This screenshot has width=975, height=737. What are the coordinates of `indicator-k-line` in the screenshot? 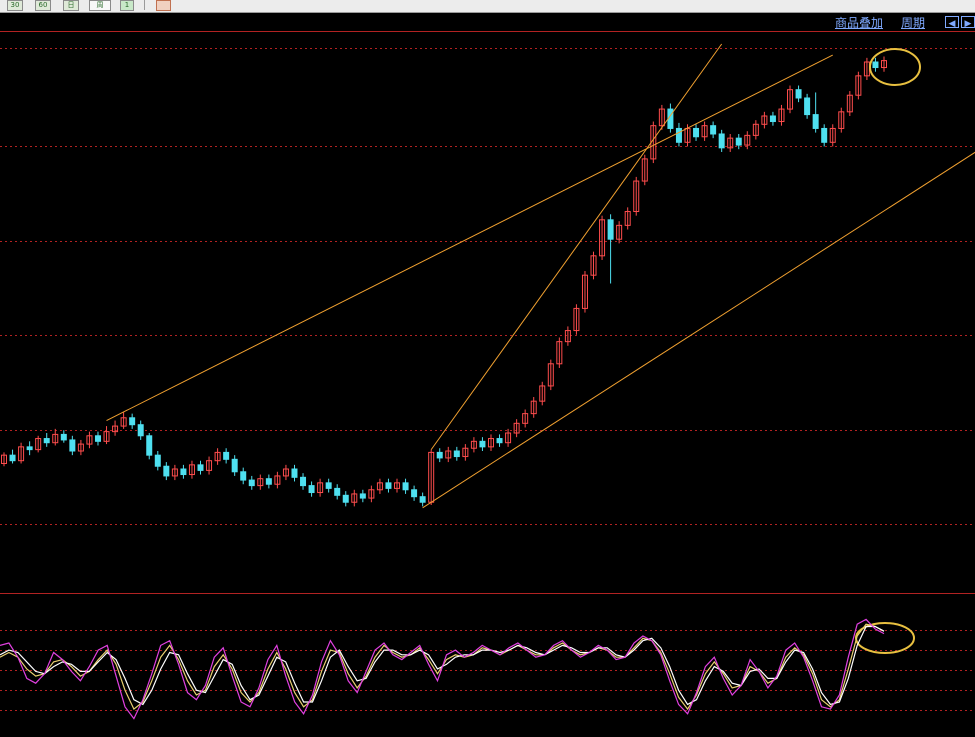 It's located at (442, 669).